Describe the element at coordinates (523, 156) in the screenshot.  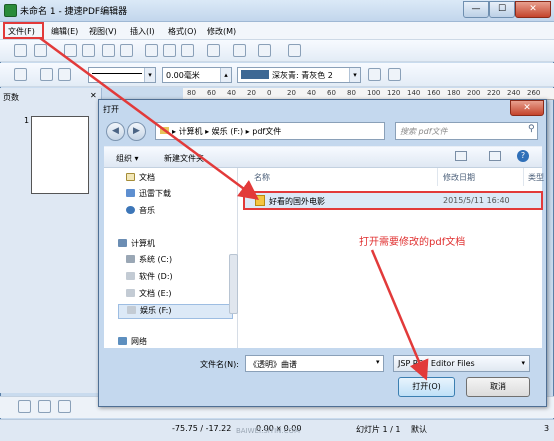
I see `help-icon: ?` at that location.